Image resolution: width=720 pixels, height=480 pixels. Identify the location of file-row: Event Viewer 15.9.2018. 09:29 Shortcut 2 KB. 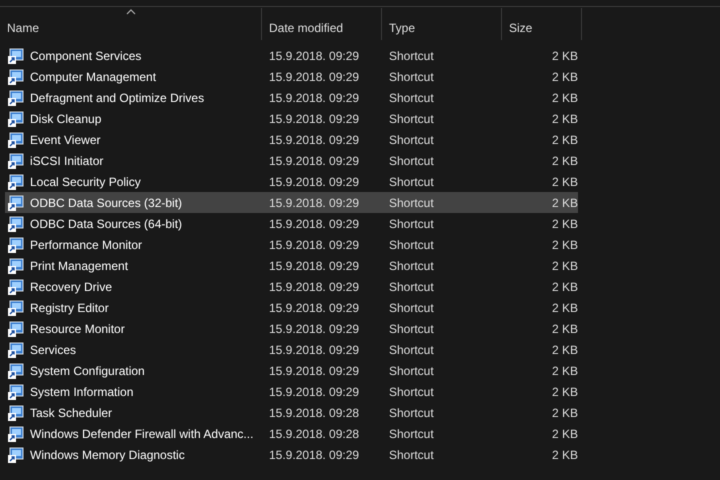
(291, 139).